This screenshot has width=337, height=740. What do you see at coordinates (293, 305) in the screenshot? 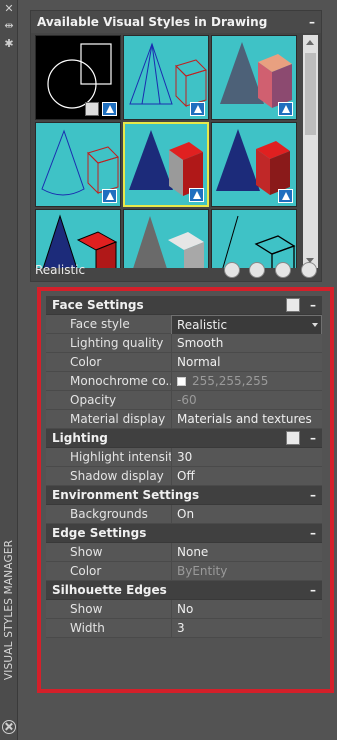
I see `face-settings-toggle-icon` at bounding box center [293, 305].